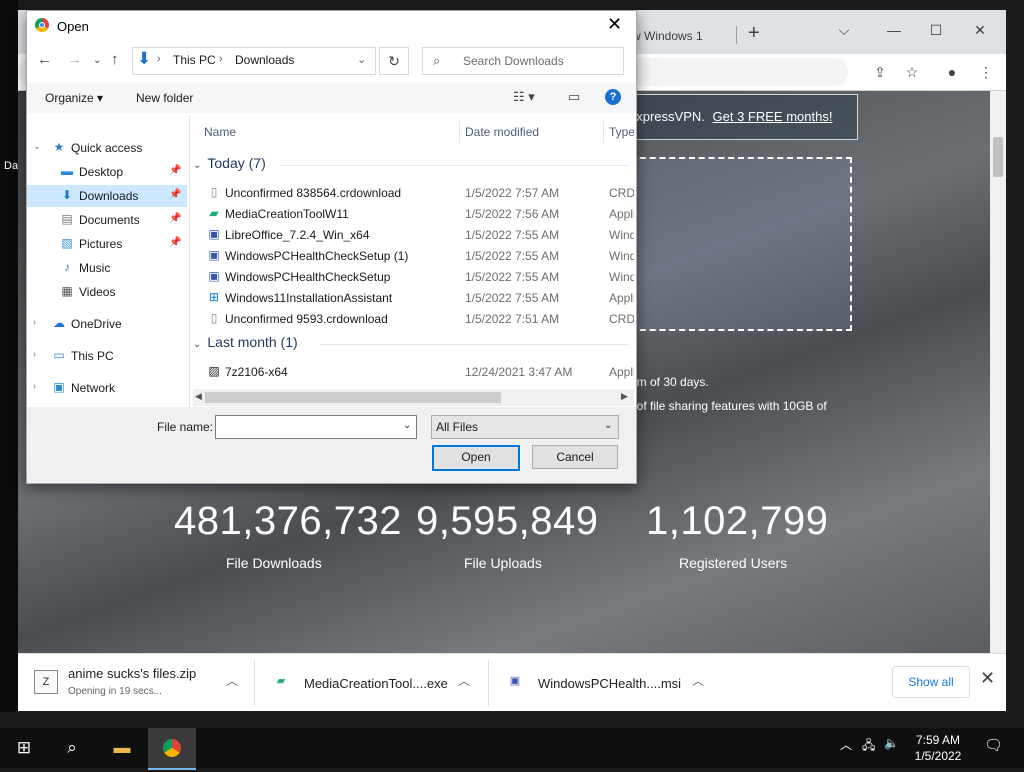 The height and width of the screenshot is (772, 1024). What do you see at coordinates (107, 356) in the screenshot?
I see `nav-this-pc: › ▭ This PC` at bounding box center [107, 356].